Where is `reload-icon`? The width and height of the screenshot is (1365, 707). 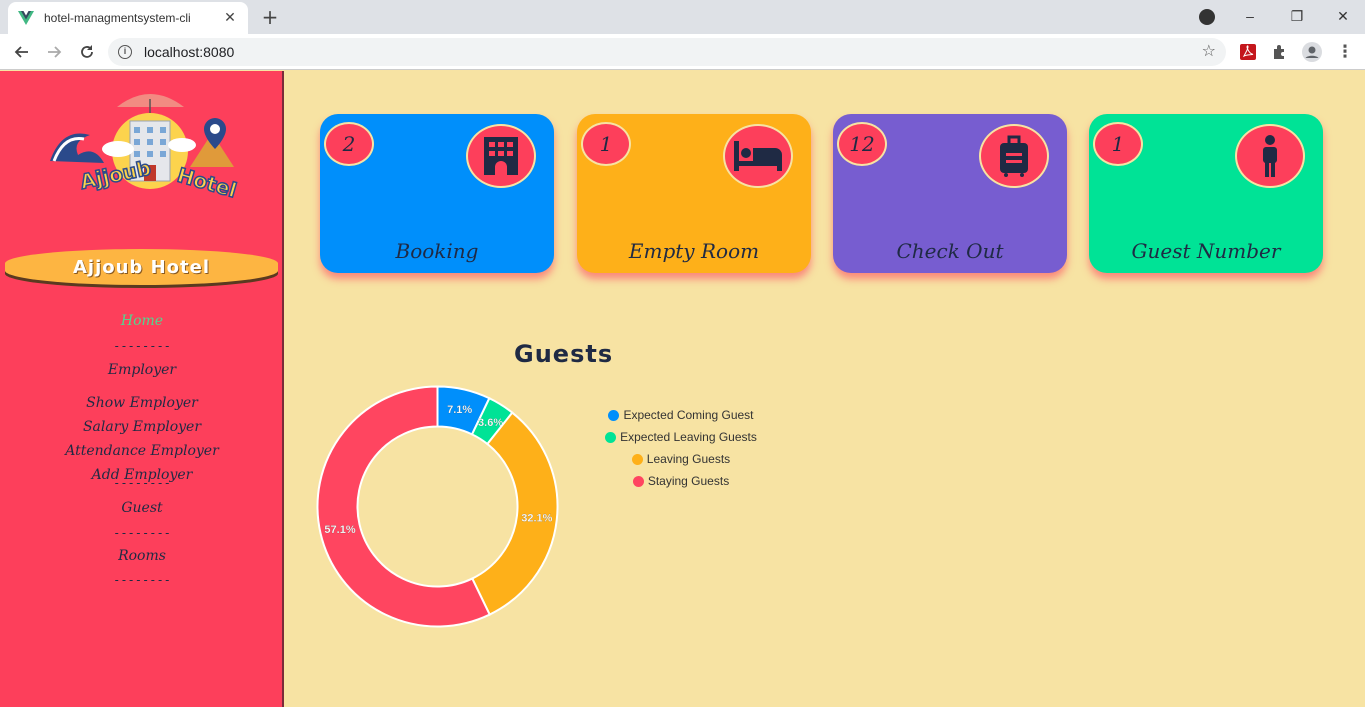 reload-icon is located at coordinates (87, 51).